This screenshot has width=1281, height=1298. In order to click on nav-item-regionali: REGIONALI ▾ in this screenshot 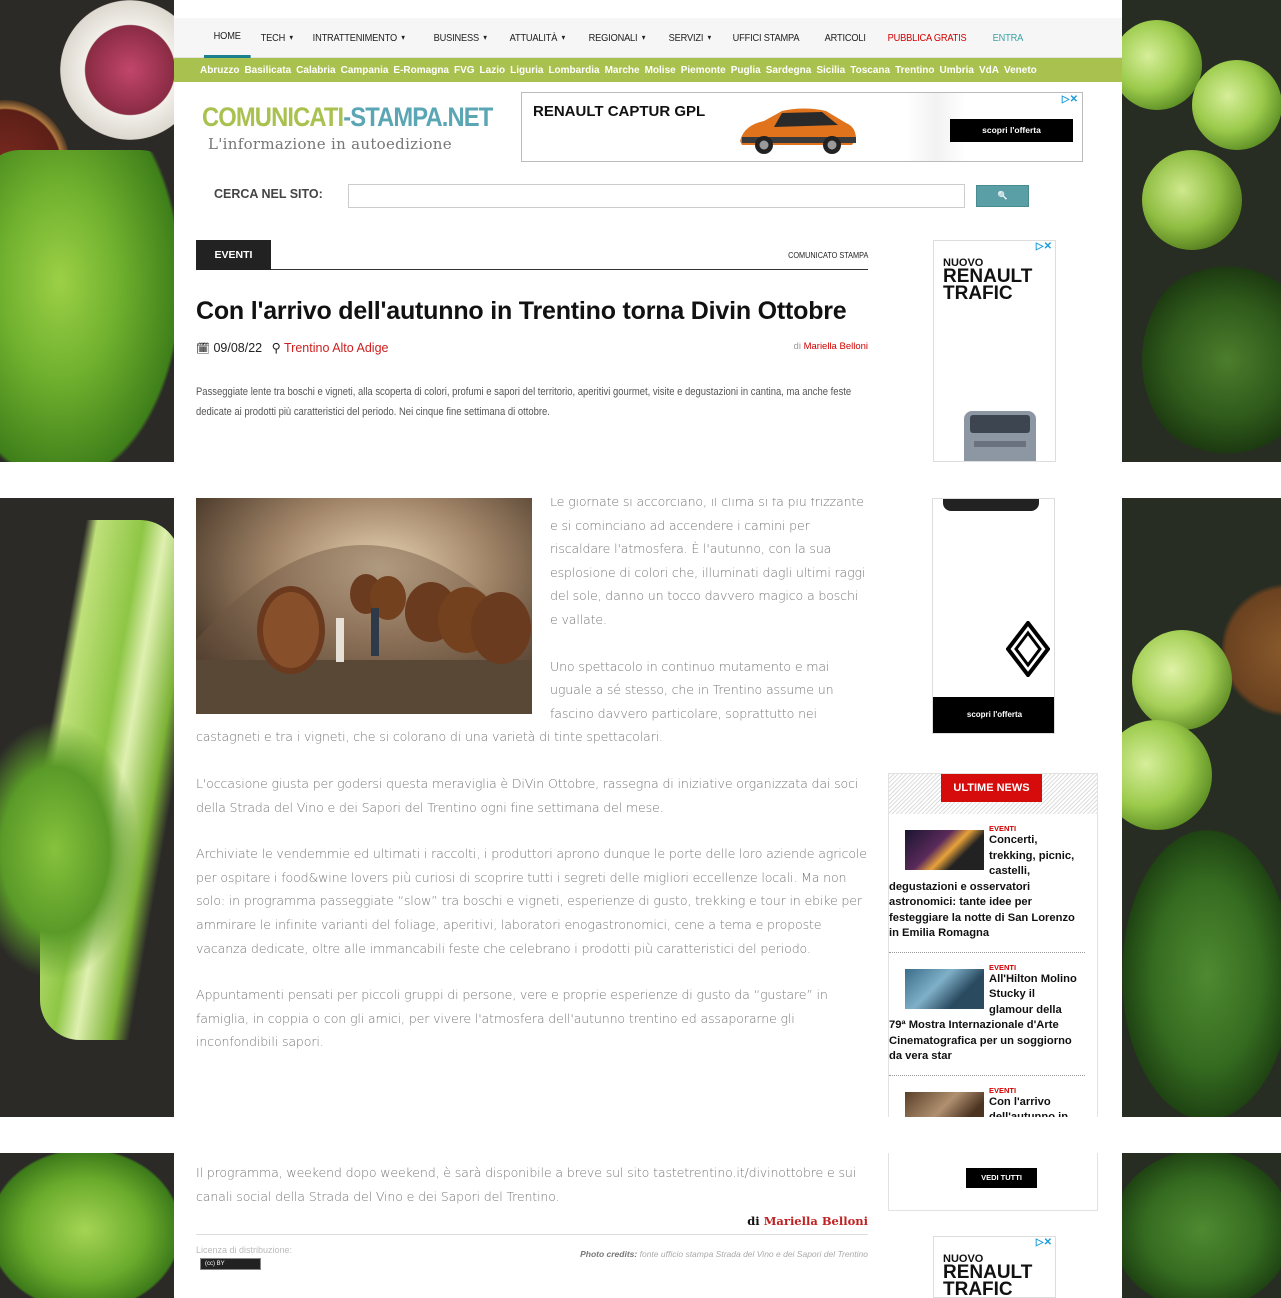, I will do `click(617, 38)`.